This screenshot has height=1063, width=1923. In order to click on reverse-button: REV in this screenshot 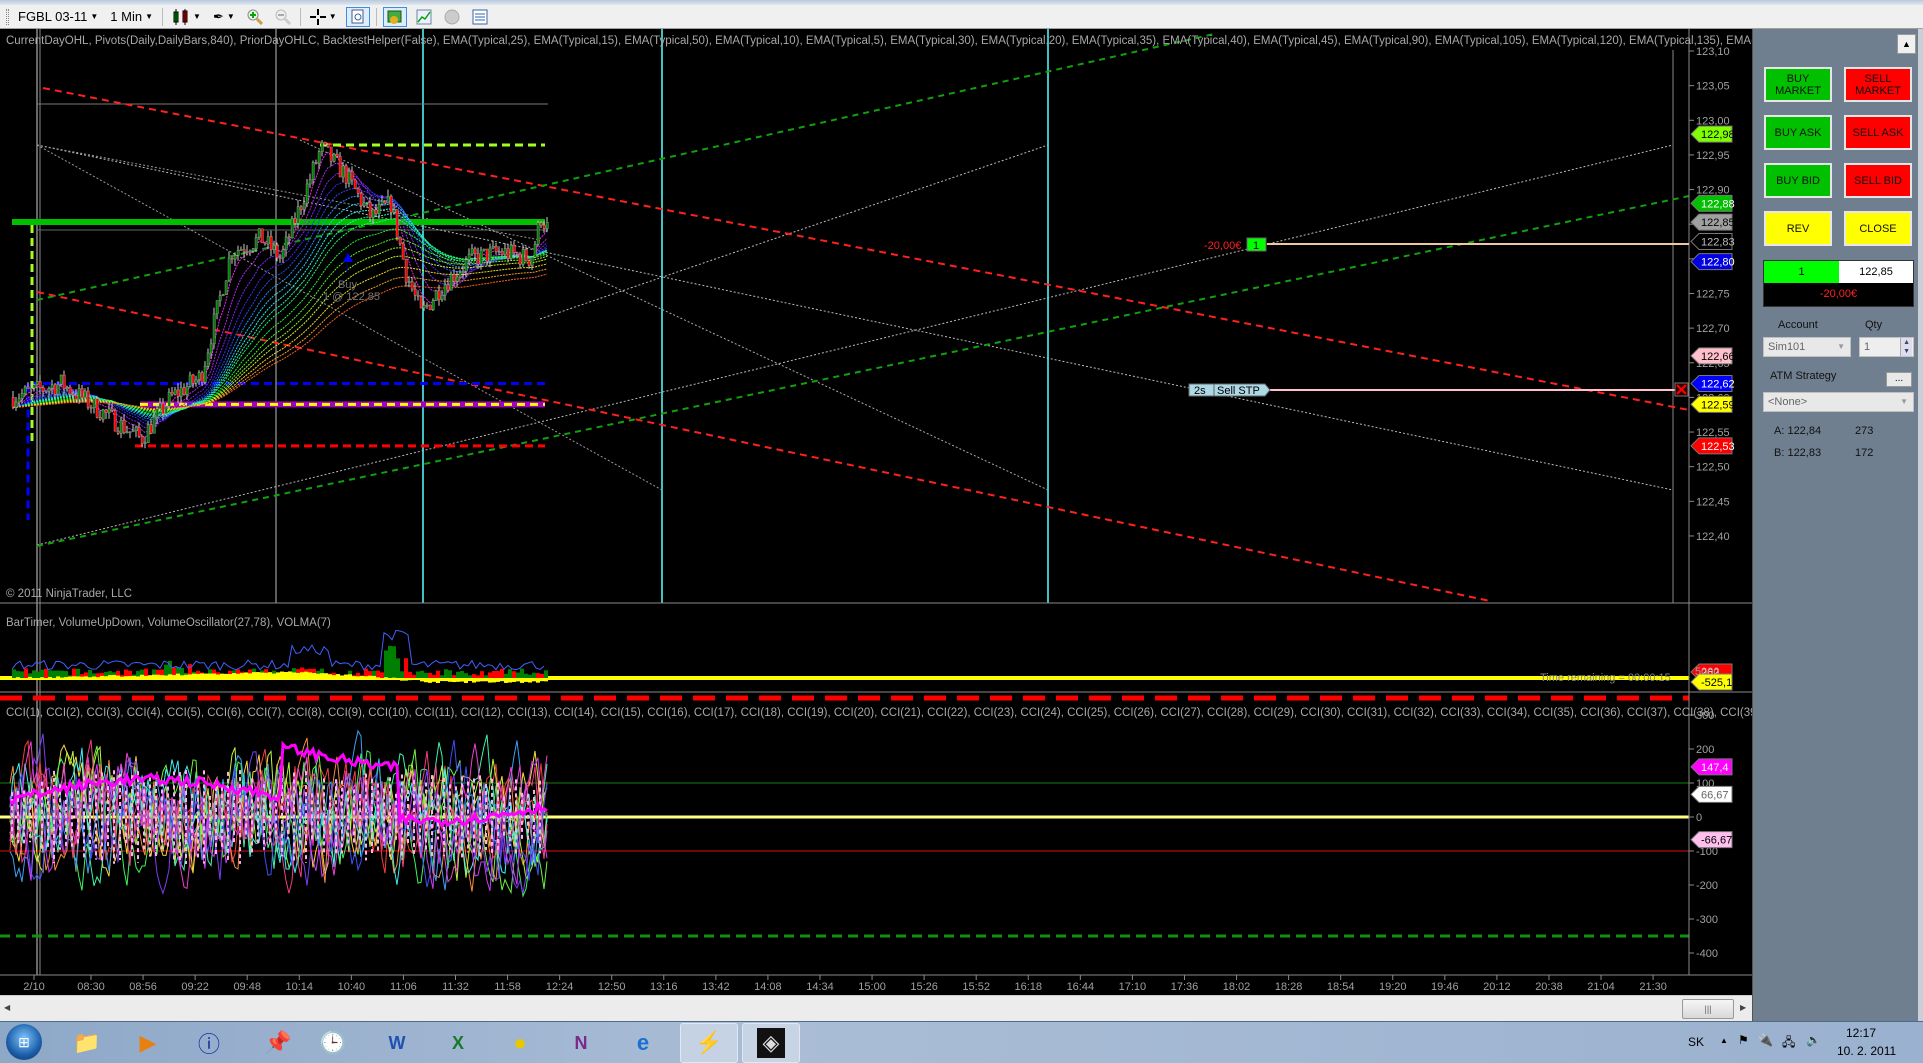, I will do `click(1798, 228)`.